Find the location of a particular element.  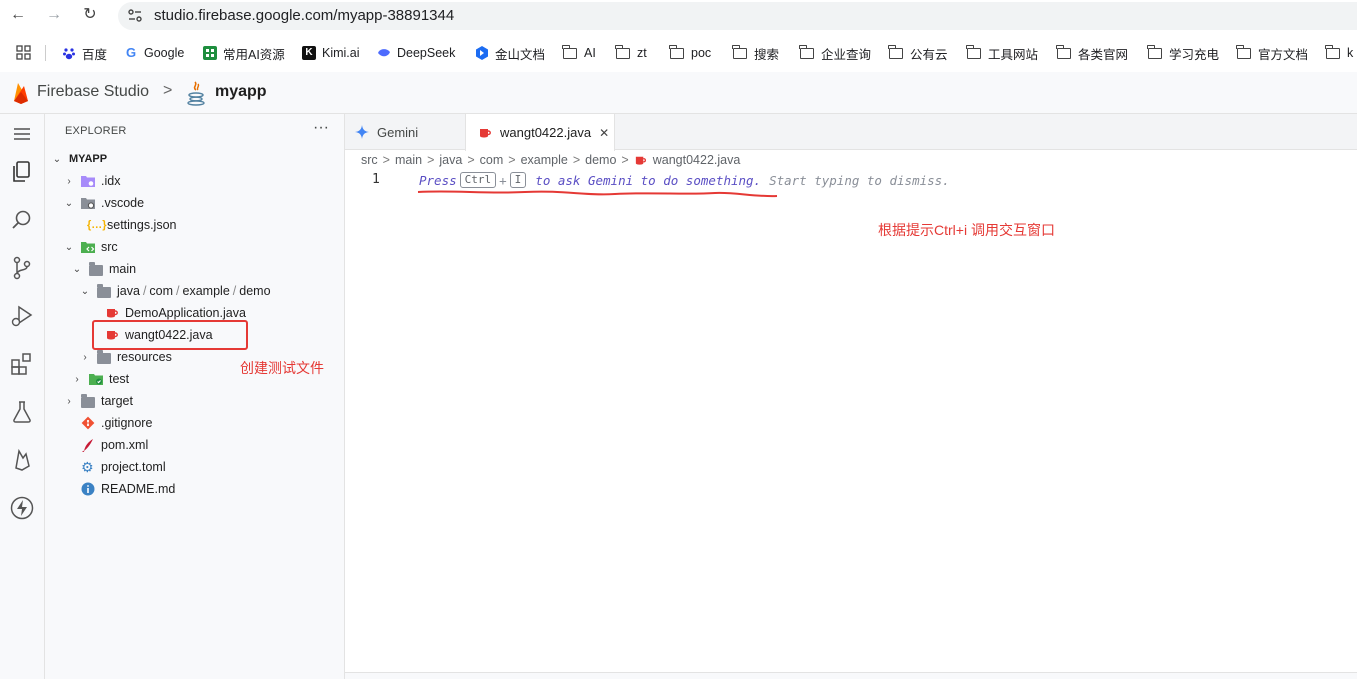

tree-item-target: › target is located at coordinates (195, 401).